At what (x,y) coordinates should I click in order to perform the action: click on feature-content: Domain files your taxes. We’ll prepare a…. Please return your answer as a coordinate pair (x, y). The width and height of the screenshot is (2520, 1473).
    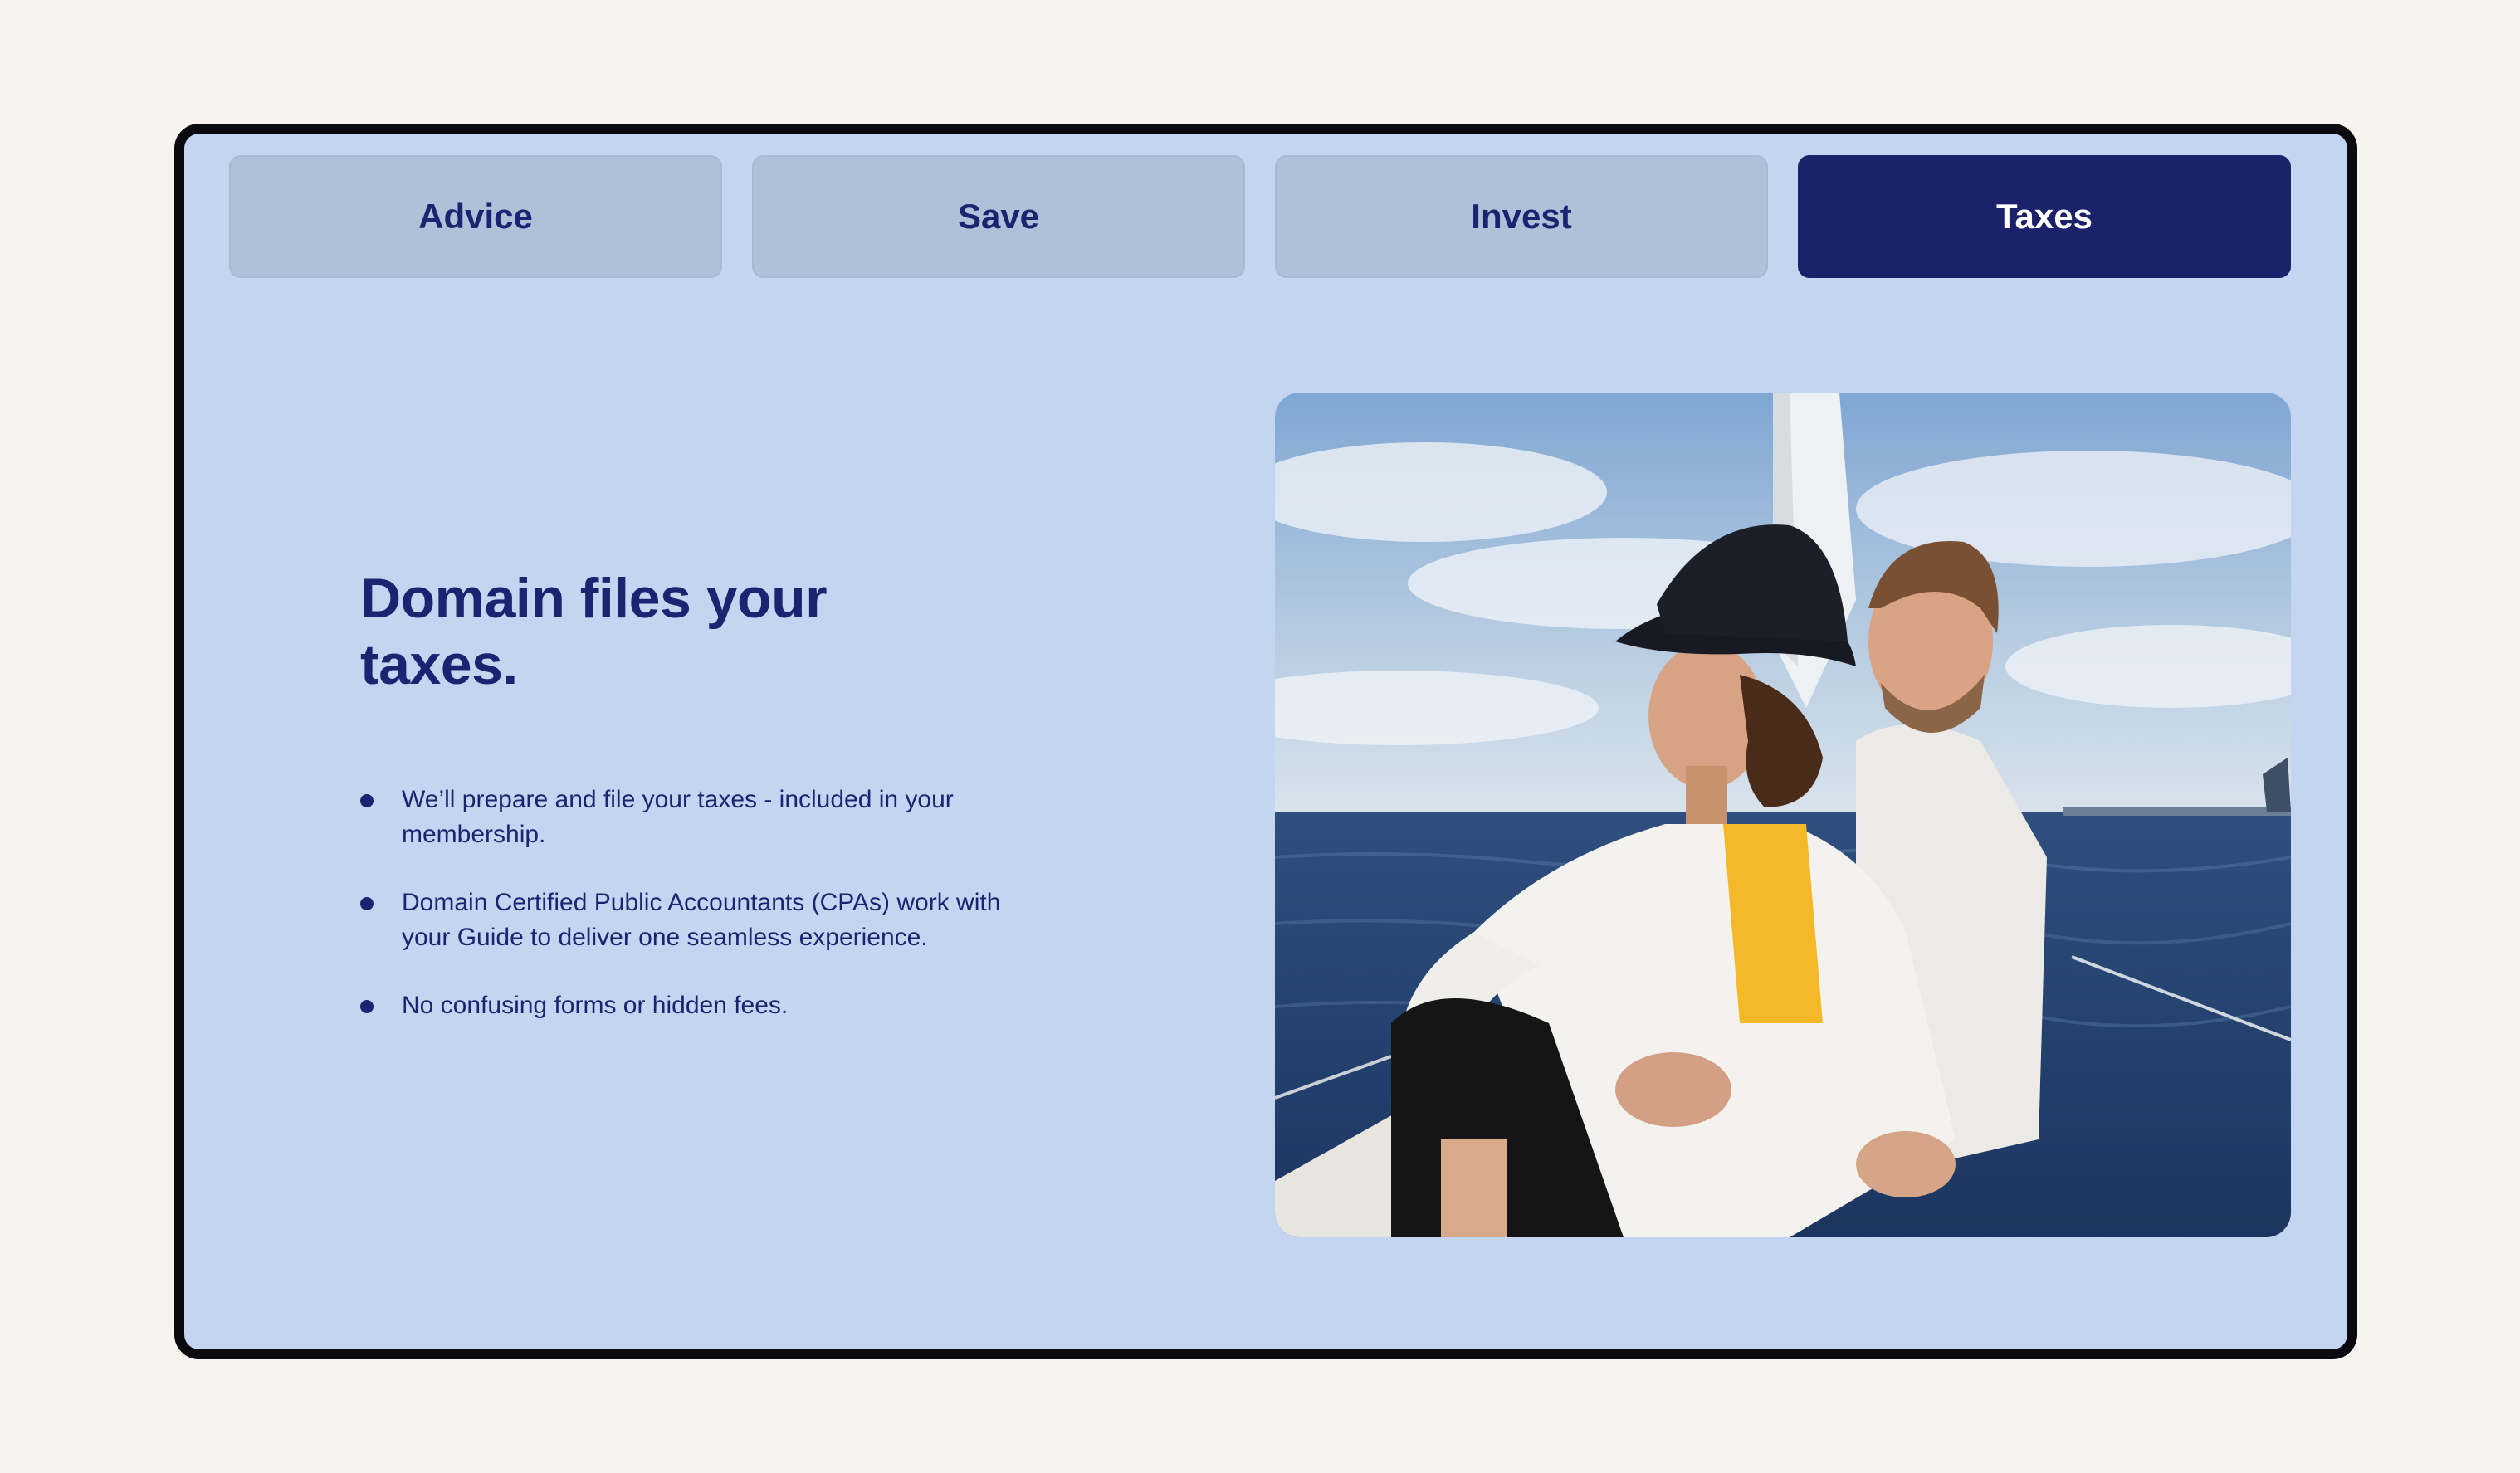
    Looking at the image, I should click on (692, 811).